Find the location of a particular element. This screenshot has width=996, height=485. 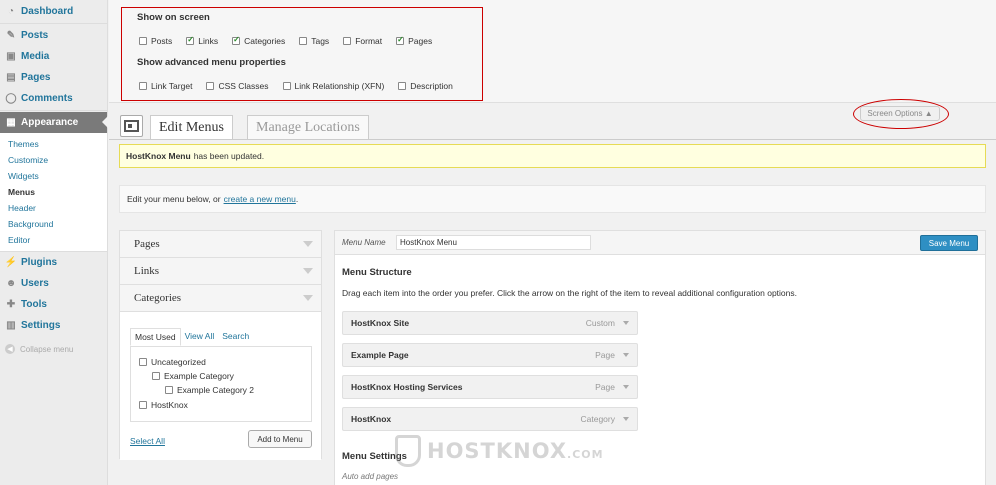

menu-name-input: HostKnox Menu is located at coordinates (493, 242).